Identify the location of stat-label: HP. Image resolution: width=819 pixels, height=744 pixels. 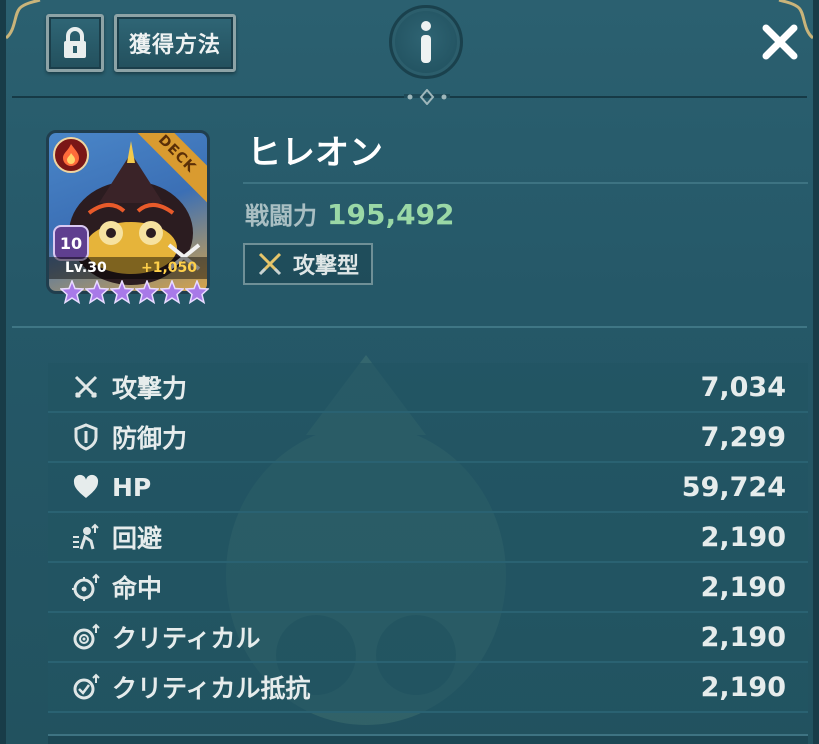
(132, 487).